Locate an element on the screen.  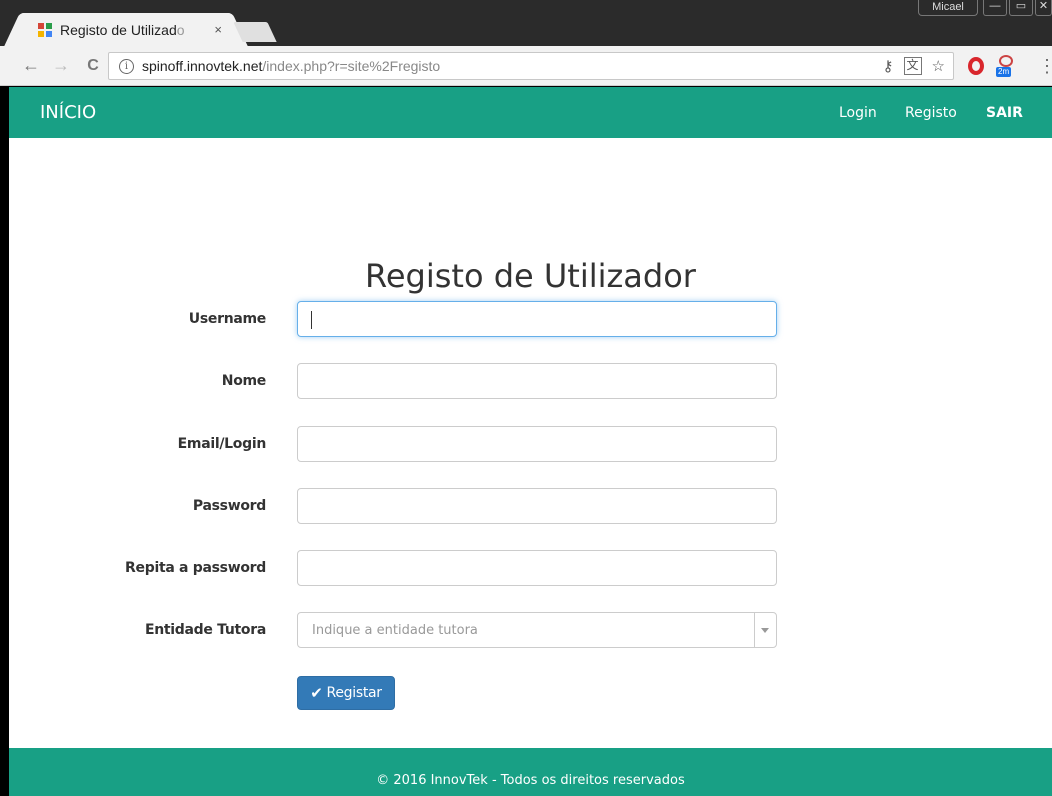
email-row: Email/Login is located at coordinates (530, 444).